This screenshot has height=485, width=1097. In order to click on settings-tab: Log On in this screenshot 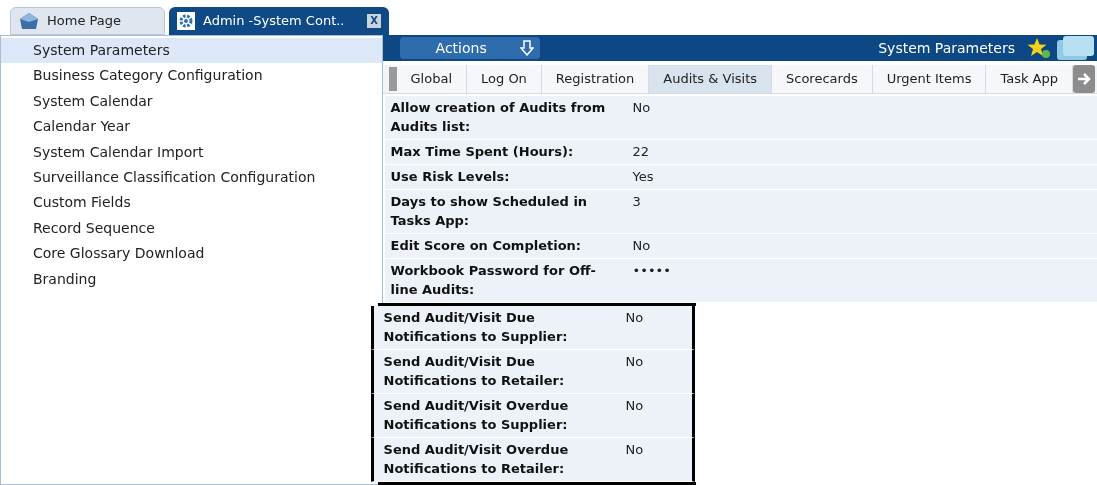, I will do `click(504, 79)`.